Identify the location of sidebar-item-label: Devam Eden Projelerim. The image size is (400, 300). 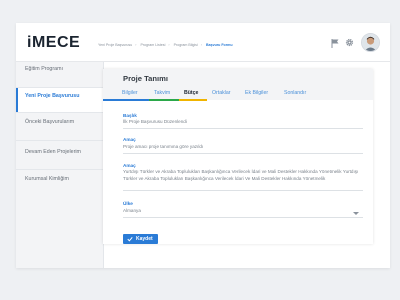
(53, 152).